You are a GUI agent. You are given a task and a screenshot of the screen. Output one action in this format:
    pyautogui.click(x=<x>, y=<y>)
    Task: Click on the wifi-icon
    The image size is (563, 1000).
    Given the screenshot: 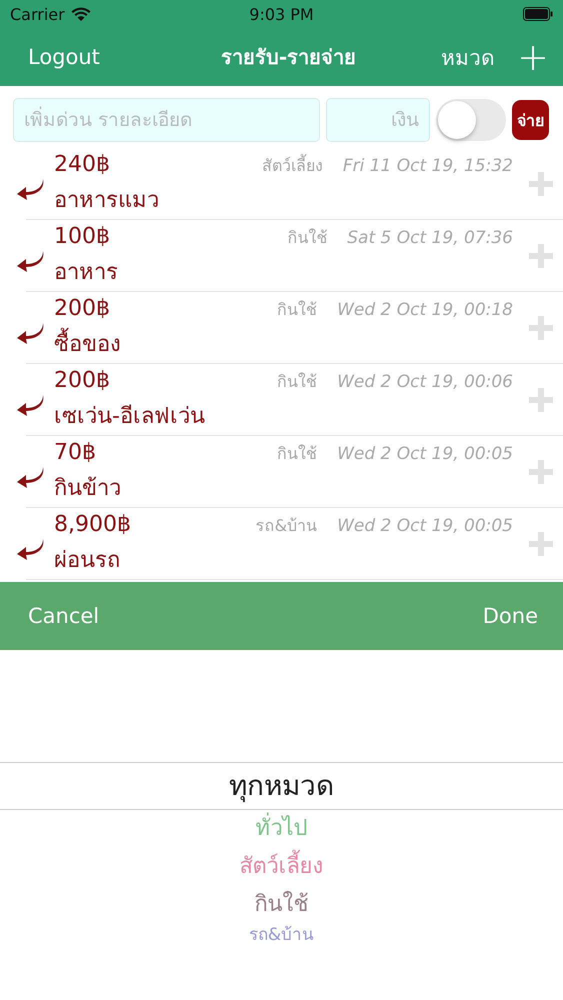 What is the action you would take?
    pyautogui.click(x=80, y=14)
    